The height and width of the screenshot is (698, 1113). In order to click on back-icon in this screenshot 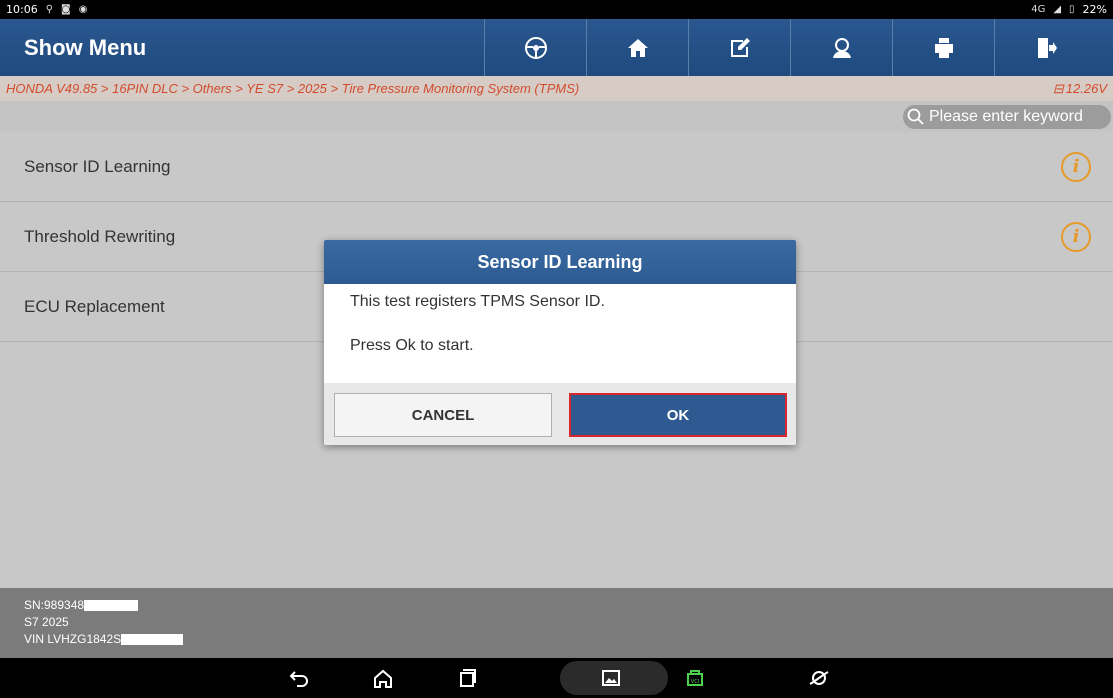, I will do `click(298, 679)`.